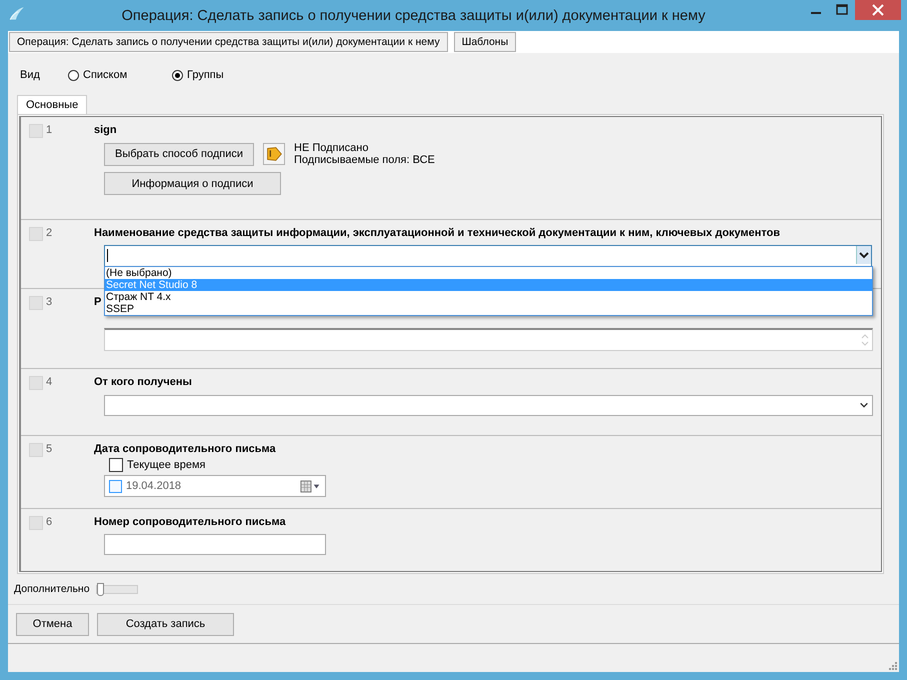 Image resolution: width=907 pixels, height=680 pixels. Describe the element at coordinates (878, 10) in the screenshot. I see `close-button` at that location.